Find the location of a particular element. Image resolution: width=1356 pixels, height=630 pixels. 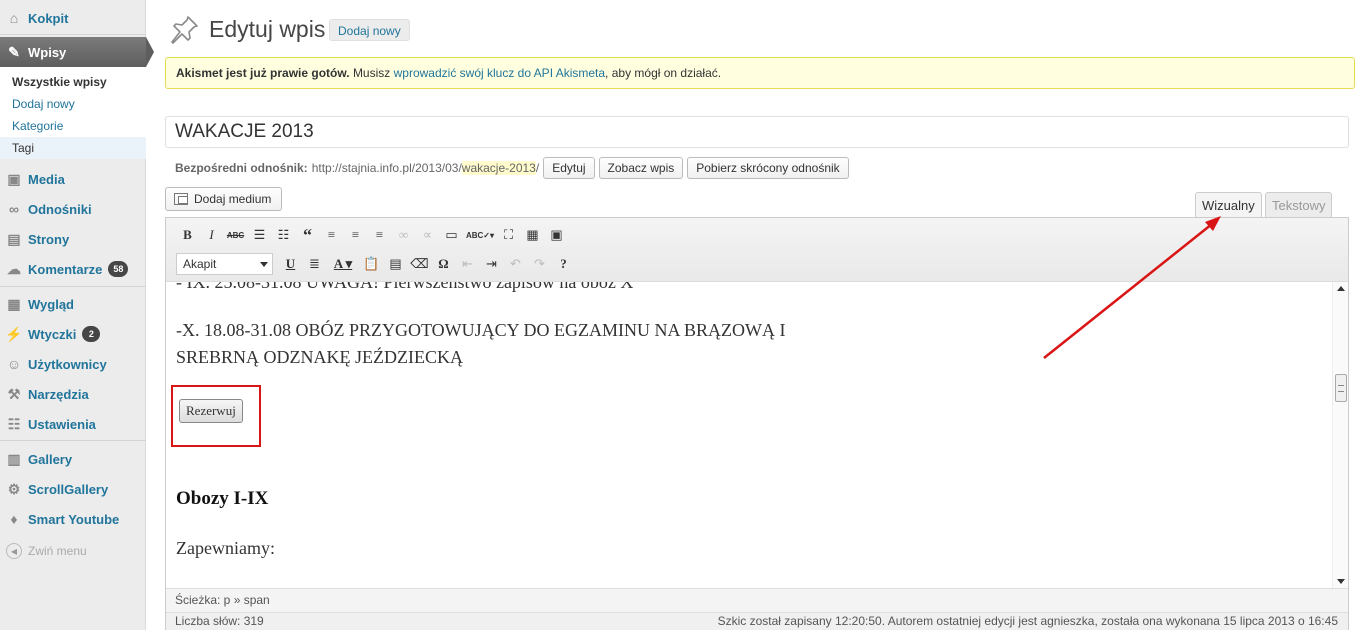

underline-icon: U is located at coordinates (290, 264).